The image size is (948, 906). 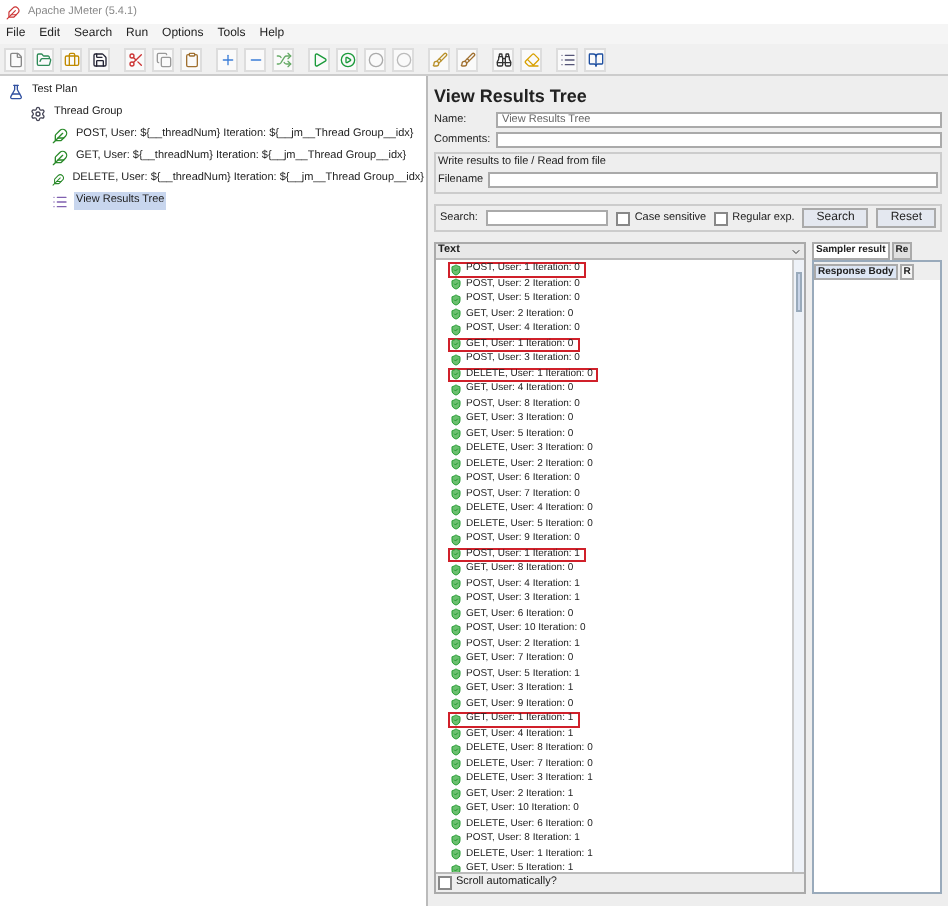 I want to click on panel-title: View Results Tree, so click(x=511, y=97).